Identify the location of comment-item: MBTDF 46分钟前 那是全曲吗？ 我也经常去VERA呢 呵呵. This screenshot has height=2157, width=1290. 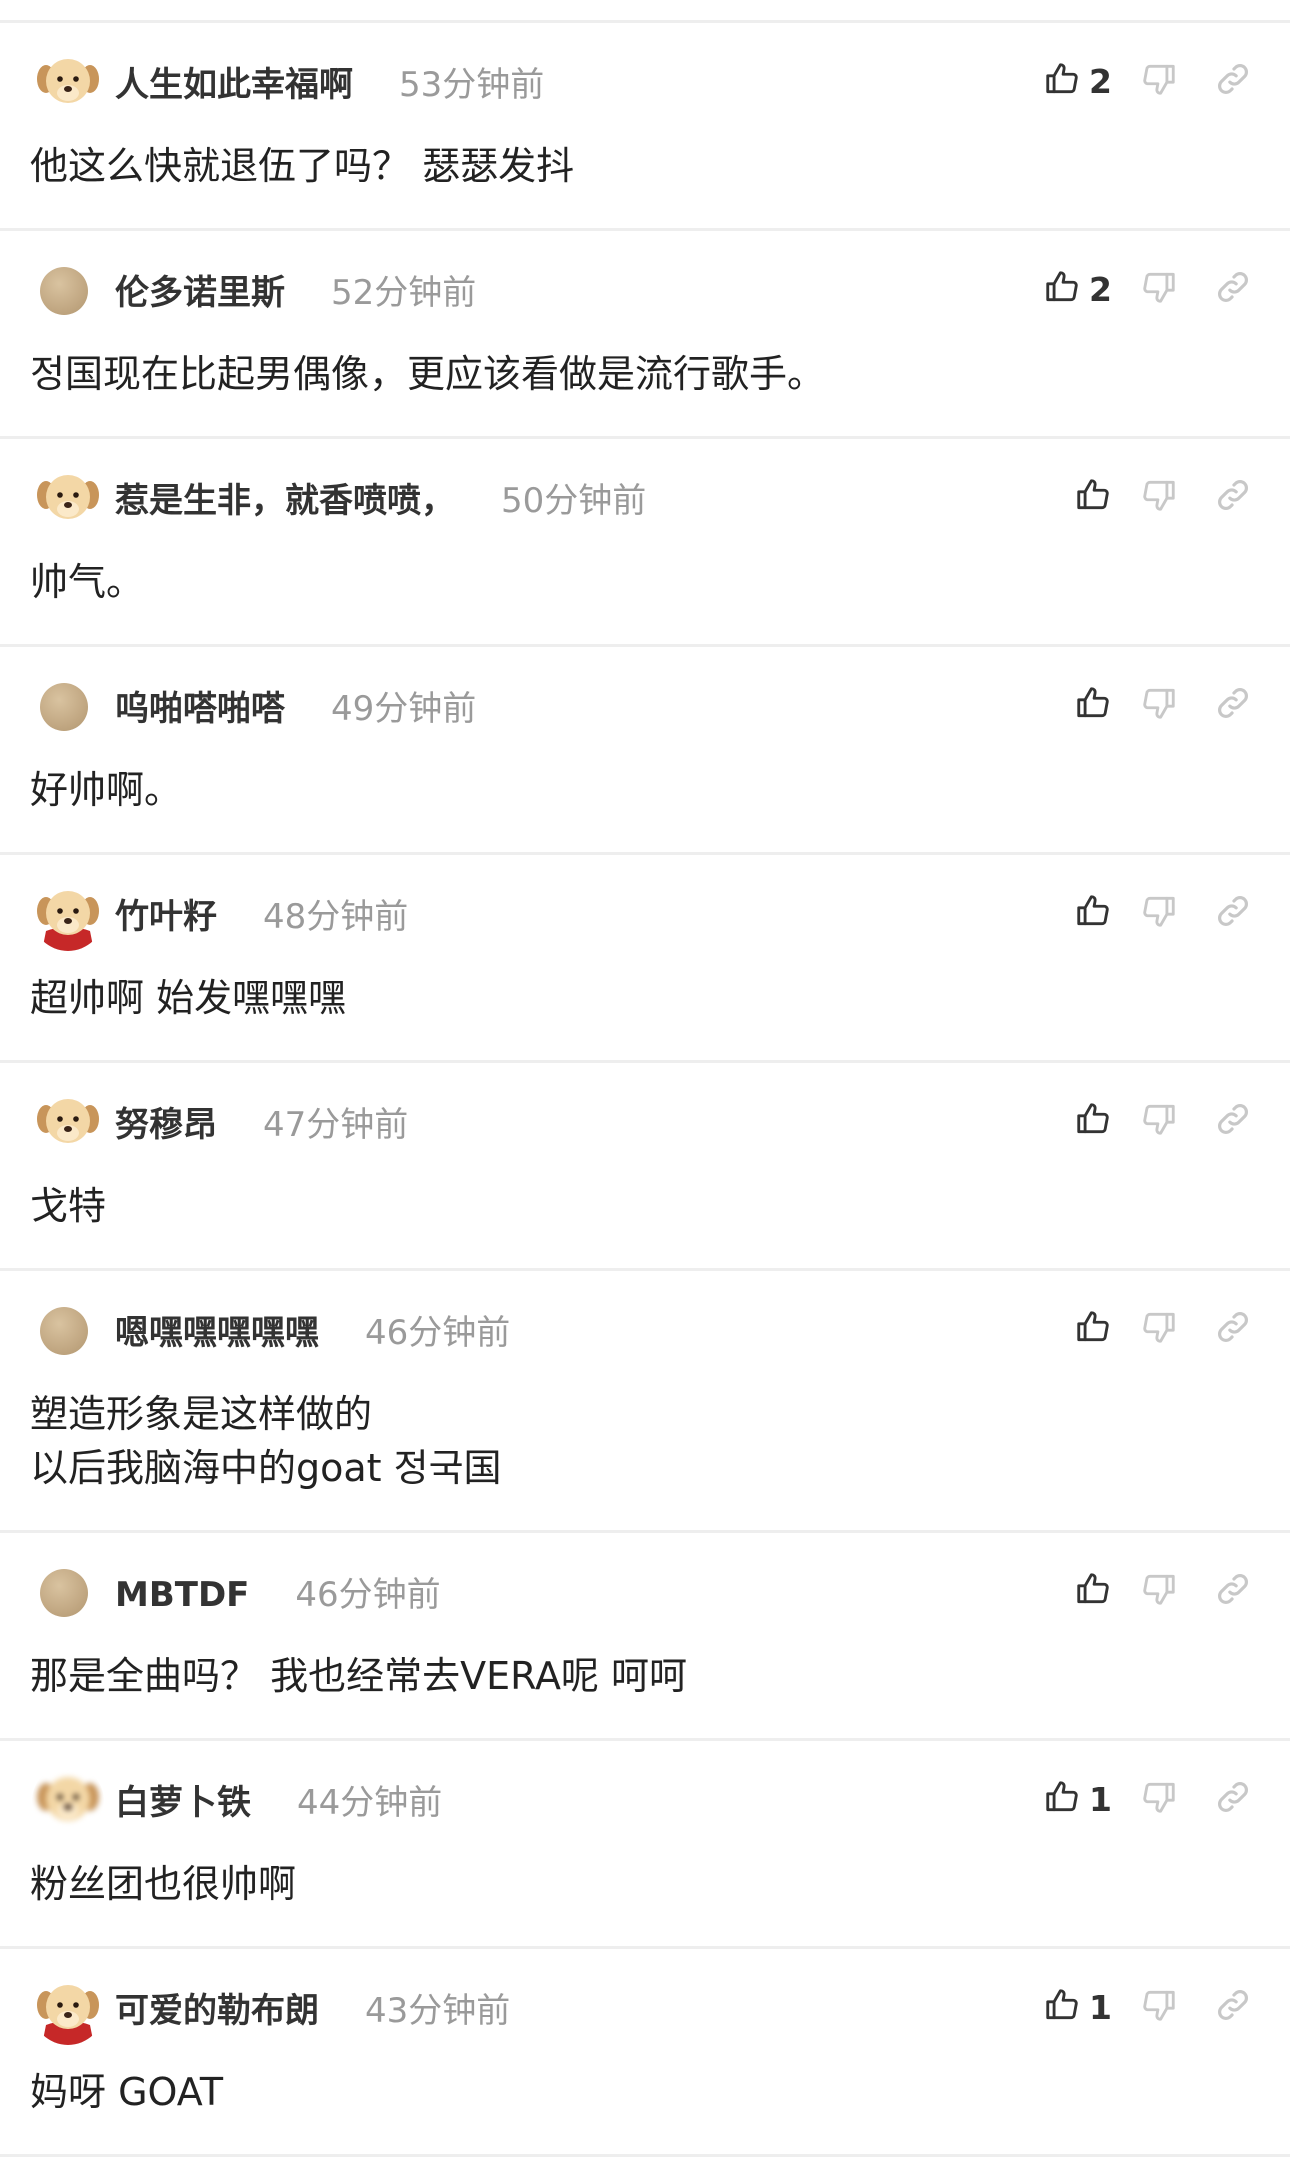
(645, 1637).